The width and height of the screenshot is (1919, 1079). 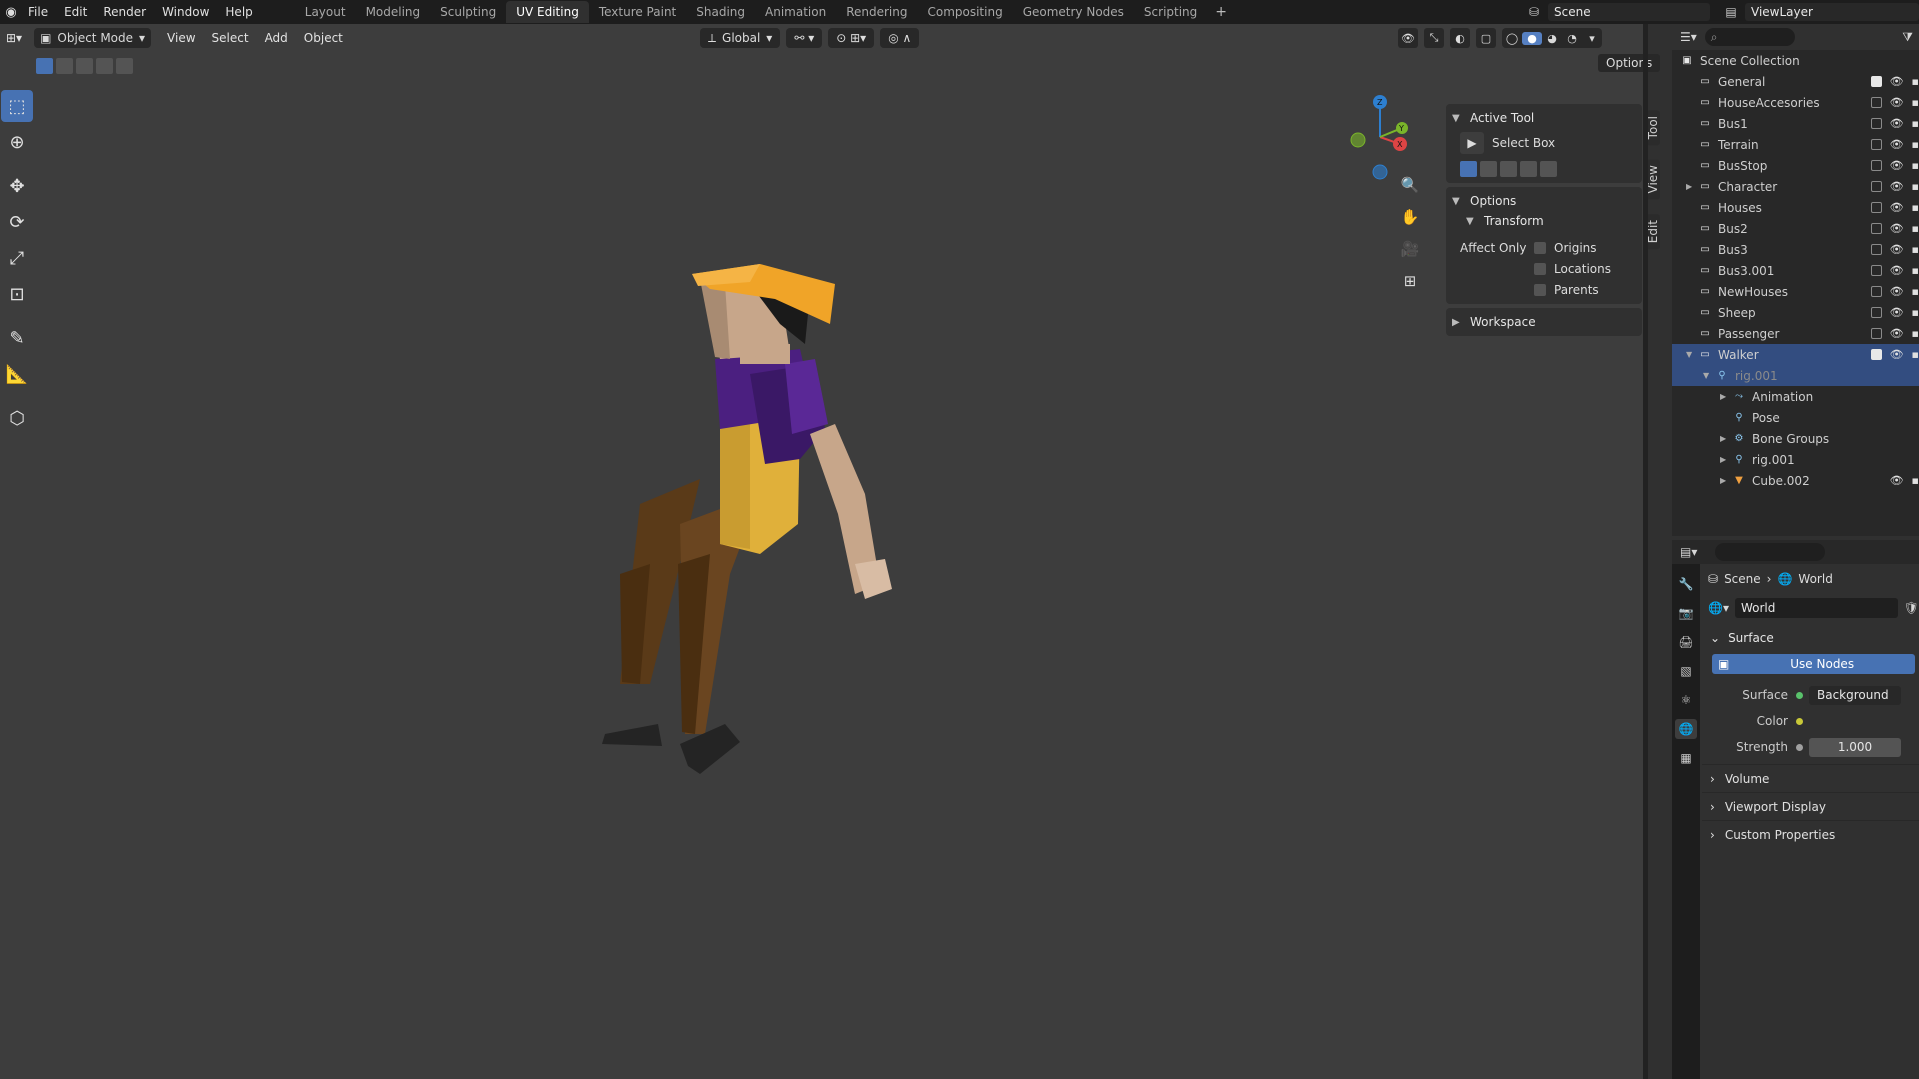 I want to click on area-divider, so click(x=1645, y=551).